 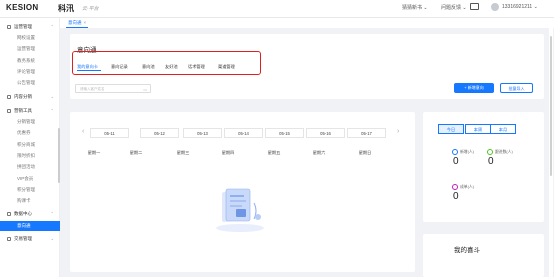 What do you see at coordinates (23, 213) in the screenshot?
I see `sidebar-item-label: 数据中心` at bounding box center [23, 213].